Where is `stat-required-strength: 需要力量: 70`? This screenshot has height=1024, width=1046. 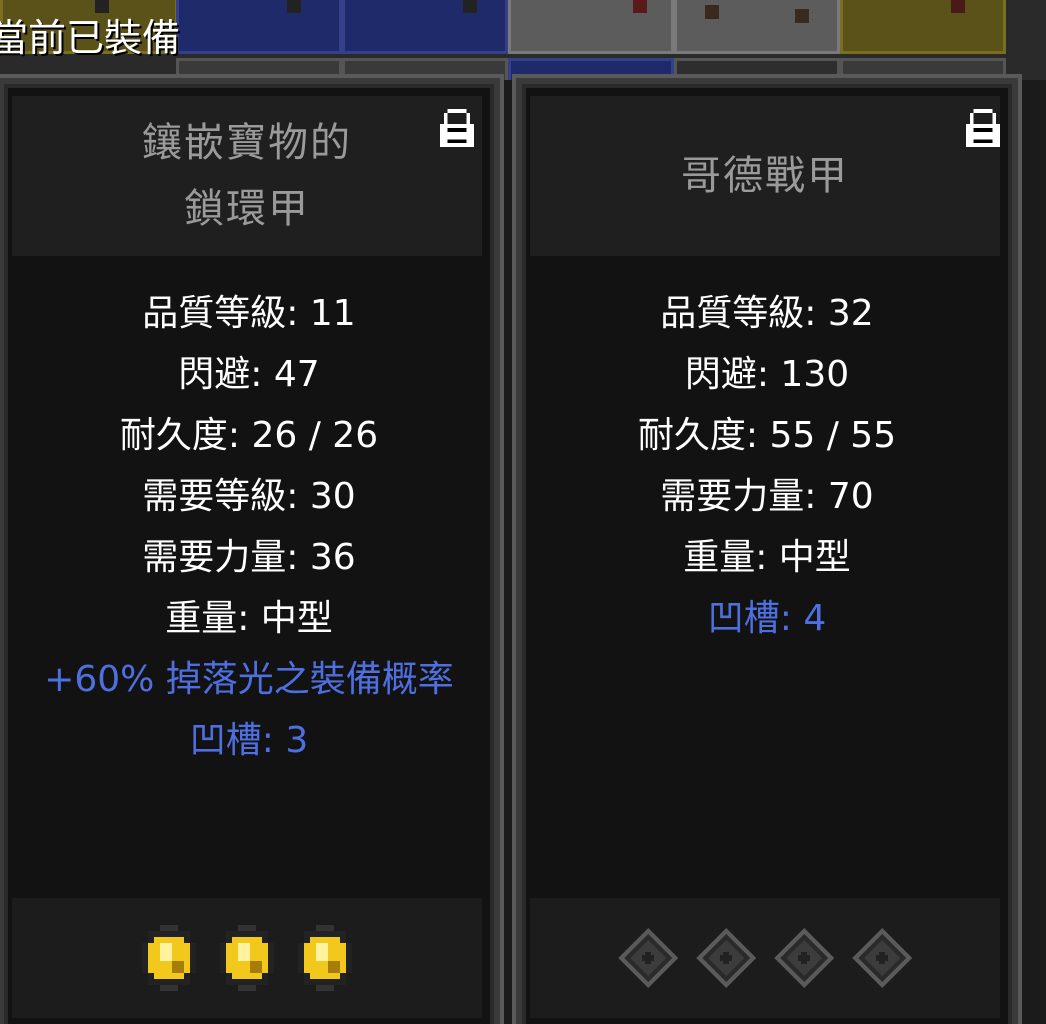
stat-required-strength: 需要力量: 70 is located at coordinates (767, 496).